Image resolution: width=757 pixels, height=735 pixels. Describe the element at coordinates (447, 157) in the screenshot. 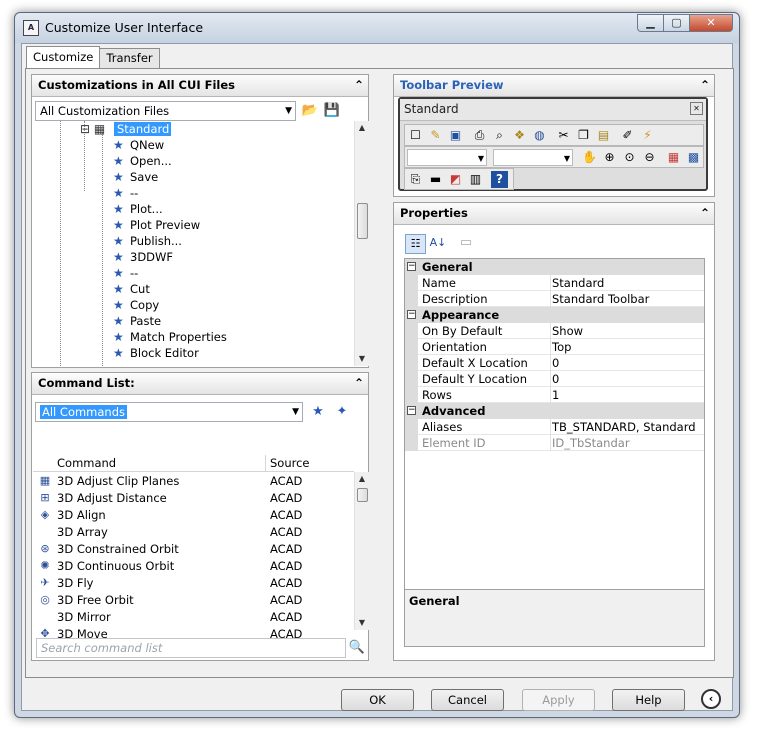

I see `undo-dropdown: ▼` at that location.